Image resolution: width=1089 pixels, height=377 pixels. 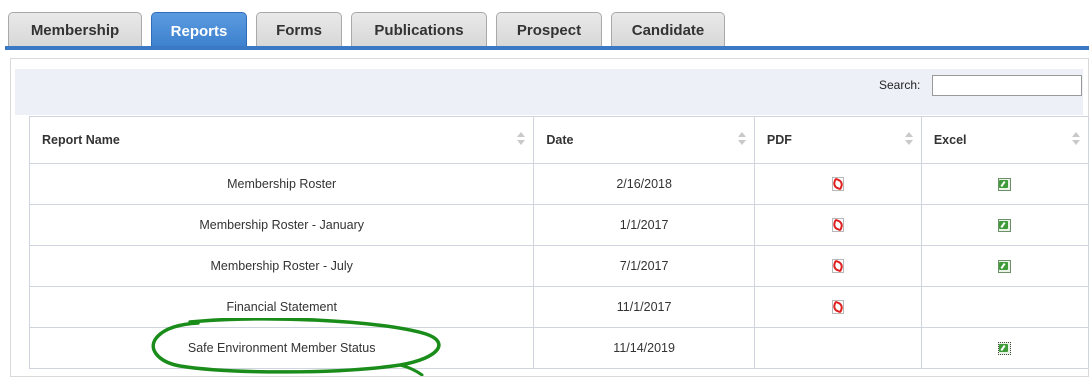 What do you see at coordinates (281, 348) in the screenshot?
I see `report-name-cell: Safe Environment Member Status` at bounding box center [281, 348].